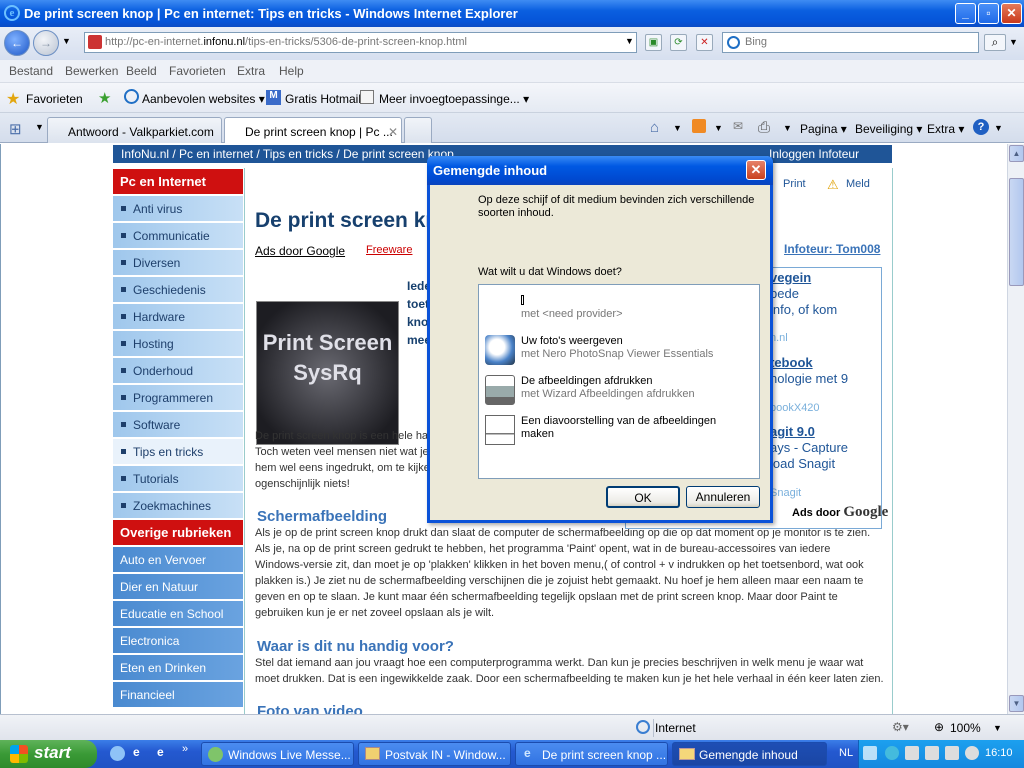 The height and width of the screenshot is (768, 1024). I want to click on fav-hotmail: Gratis Hotmail, so click(323, 99).